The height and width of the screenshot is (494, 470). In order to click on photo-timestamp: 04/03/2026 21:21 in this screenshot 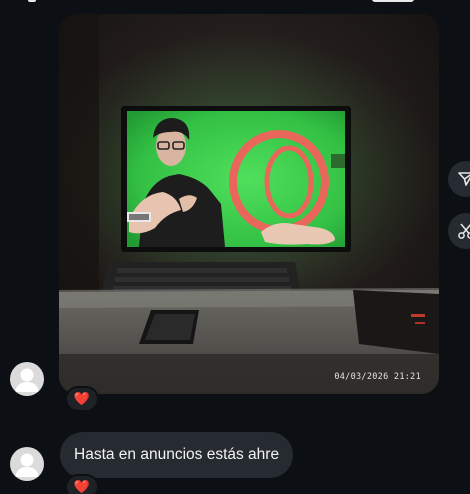, I will do `click(377, 377)`.